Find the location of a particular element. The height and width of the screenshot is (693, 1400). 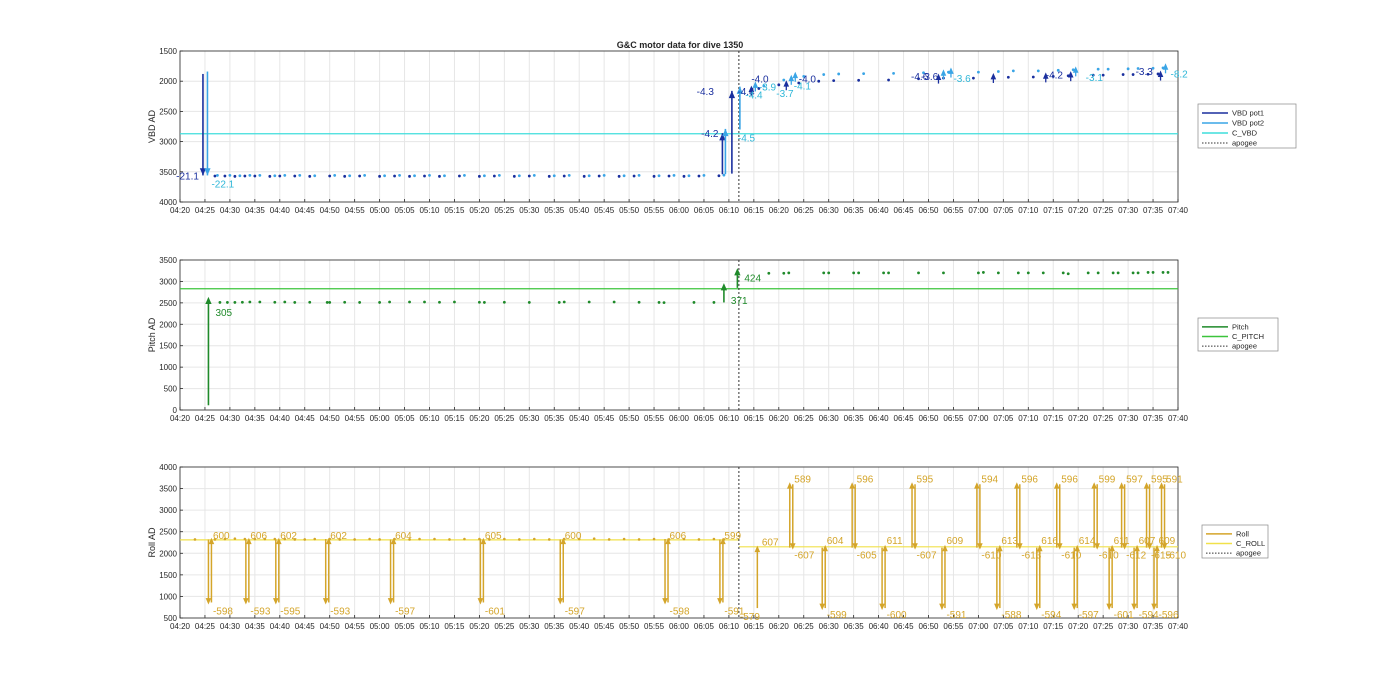

x-tick-label: 05:40 is located at coordinates (579, 626).